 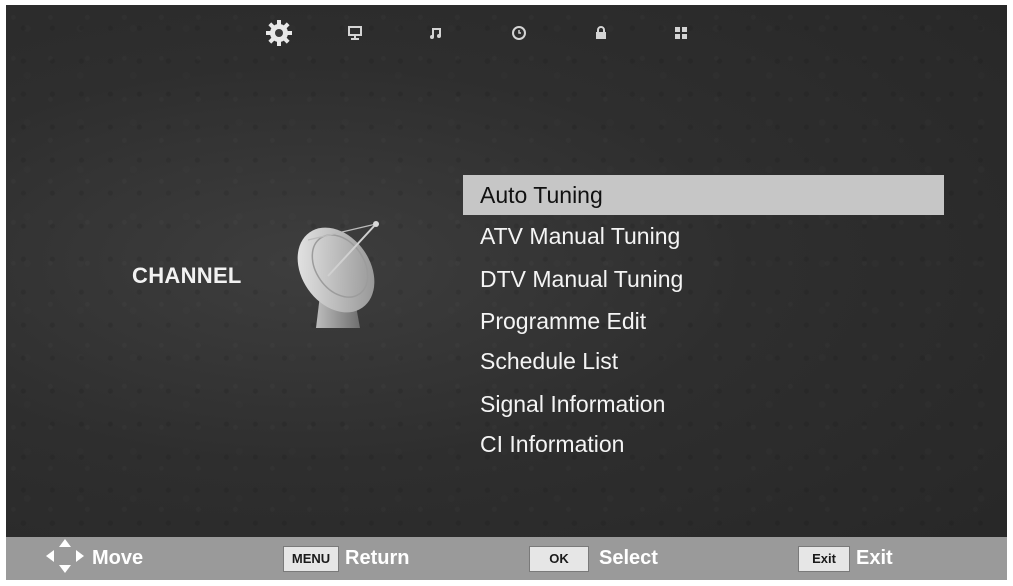 I want to click on clock-icon, so click(x=519, y=33).